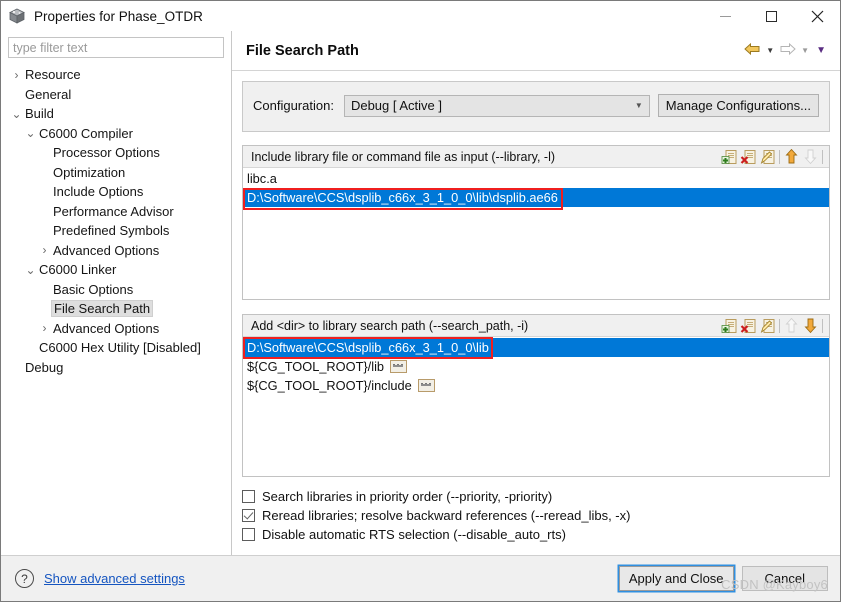  I want to click on sidebar-item-file-search-path: File Search Path, so click(116, 309).